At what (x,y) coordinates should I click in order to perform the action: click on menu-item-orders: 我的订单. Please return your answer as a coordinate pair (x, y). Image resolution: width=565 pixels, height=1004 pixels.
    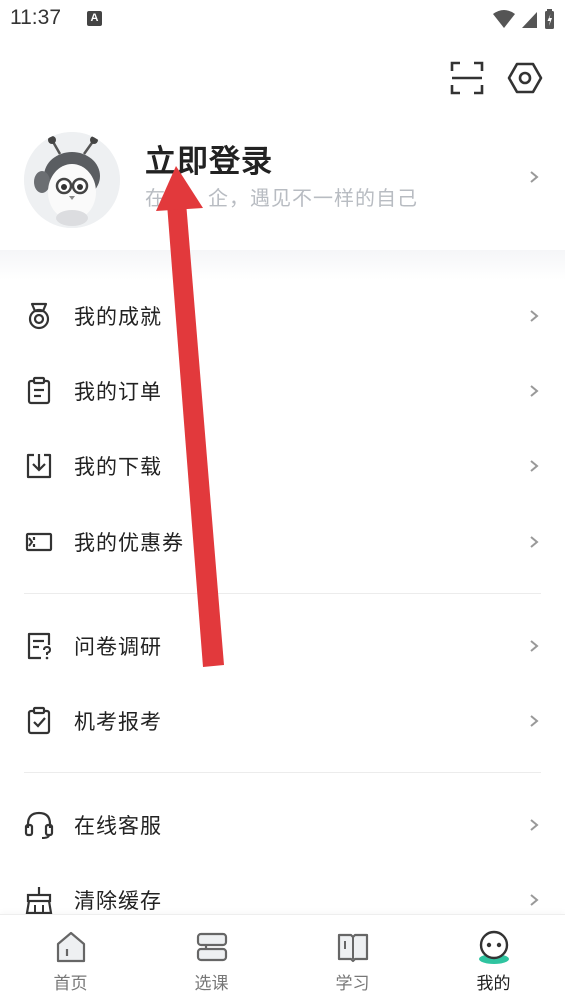
    Looking at the image, I should click on (282, 391).